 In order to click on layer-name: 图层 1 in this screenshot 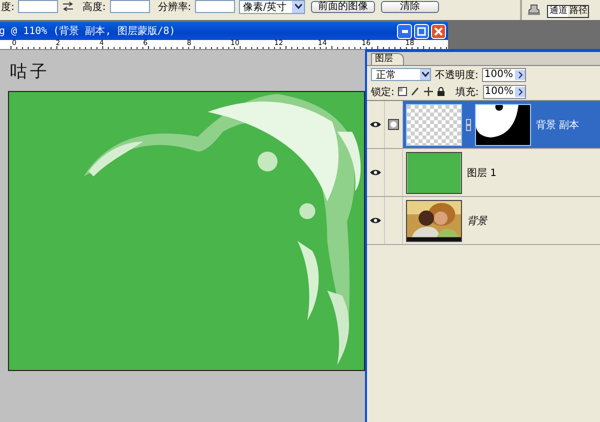, I will do `click(482, 173)`.